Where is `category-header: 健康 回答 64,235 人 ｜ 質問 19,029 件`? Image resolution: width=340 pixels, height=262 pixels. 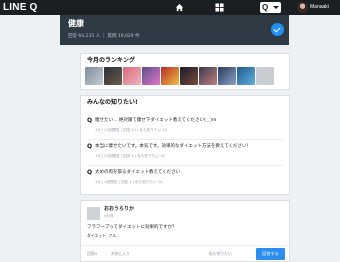
category-header: 健康 回答 64,235 人 ｜ 質問 19,029 件 is located at coordinates (174, 30).